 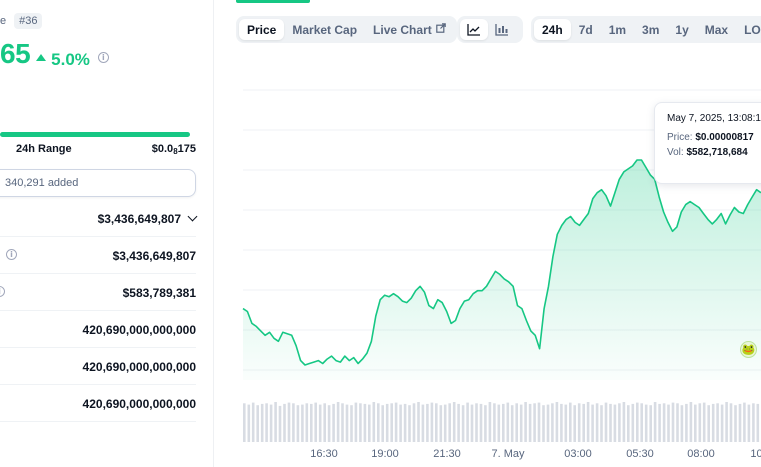 I want to click on up-arrow-icon, so click(x=41, y=57).